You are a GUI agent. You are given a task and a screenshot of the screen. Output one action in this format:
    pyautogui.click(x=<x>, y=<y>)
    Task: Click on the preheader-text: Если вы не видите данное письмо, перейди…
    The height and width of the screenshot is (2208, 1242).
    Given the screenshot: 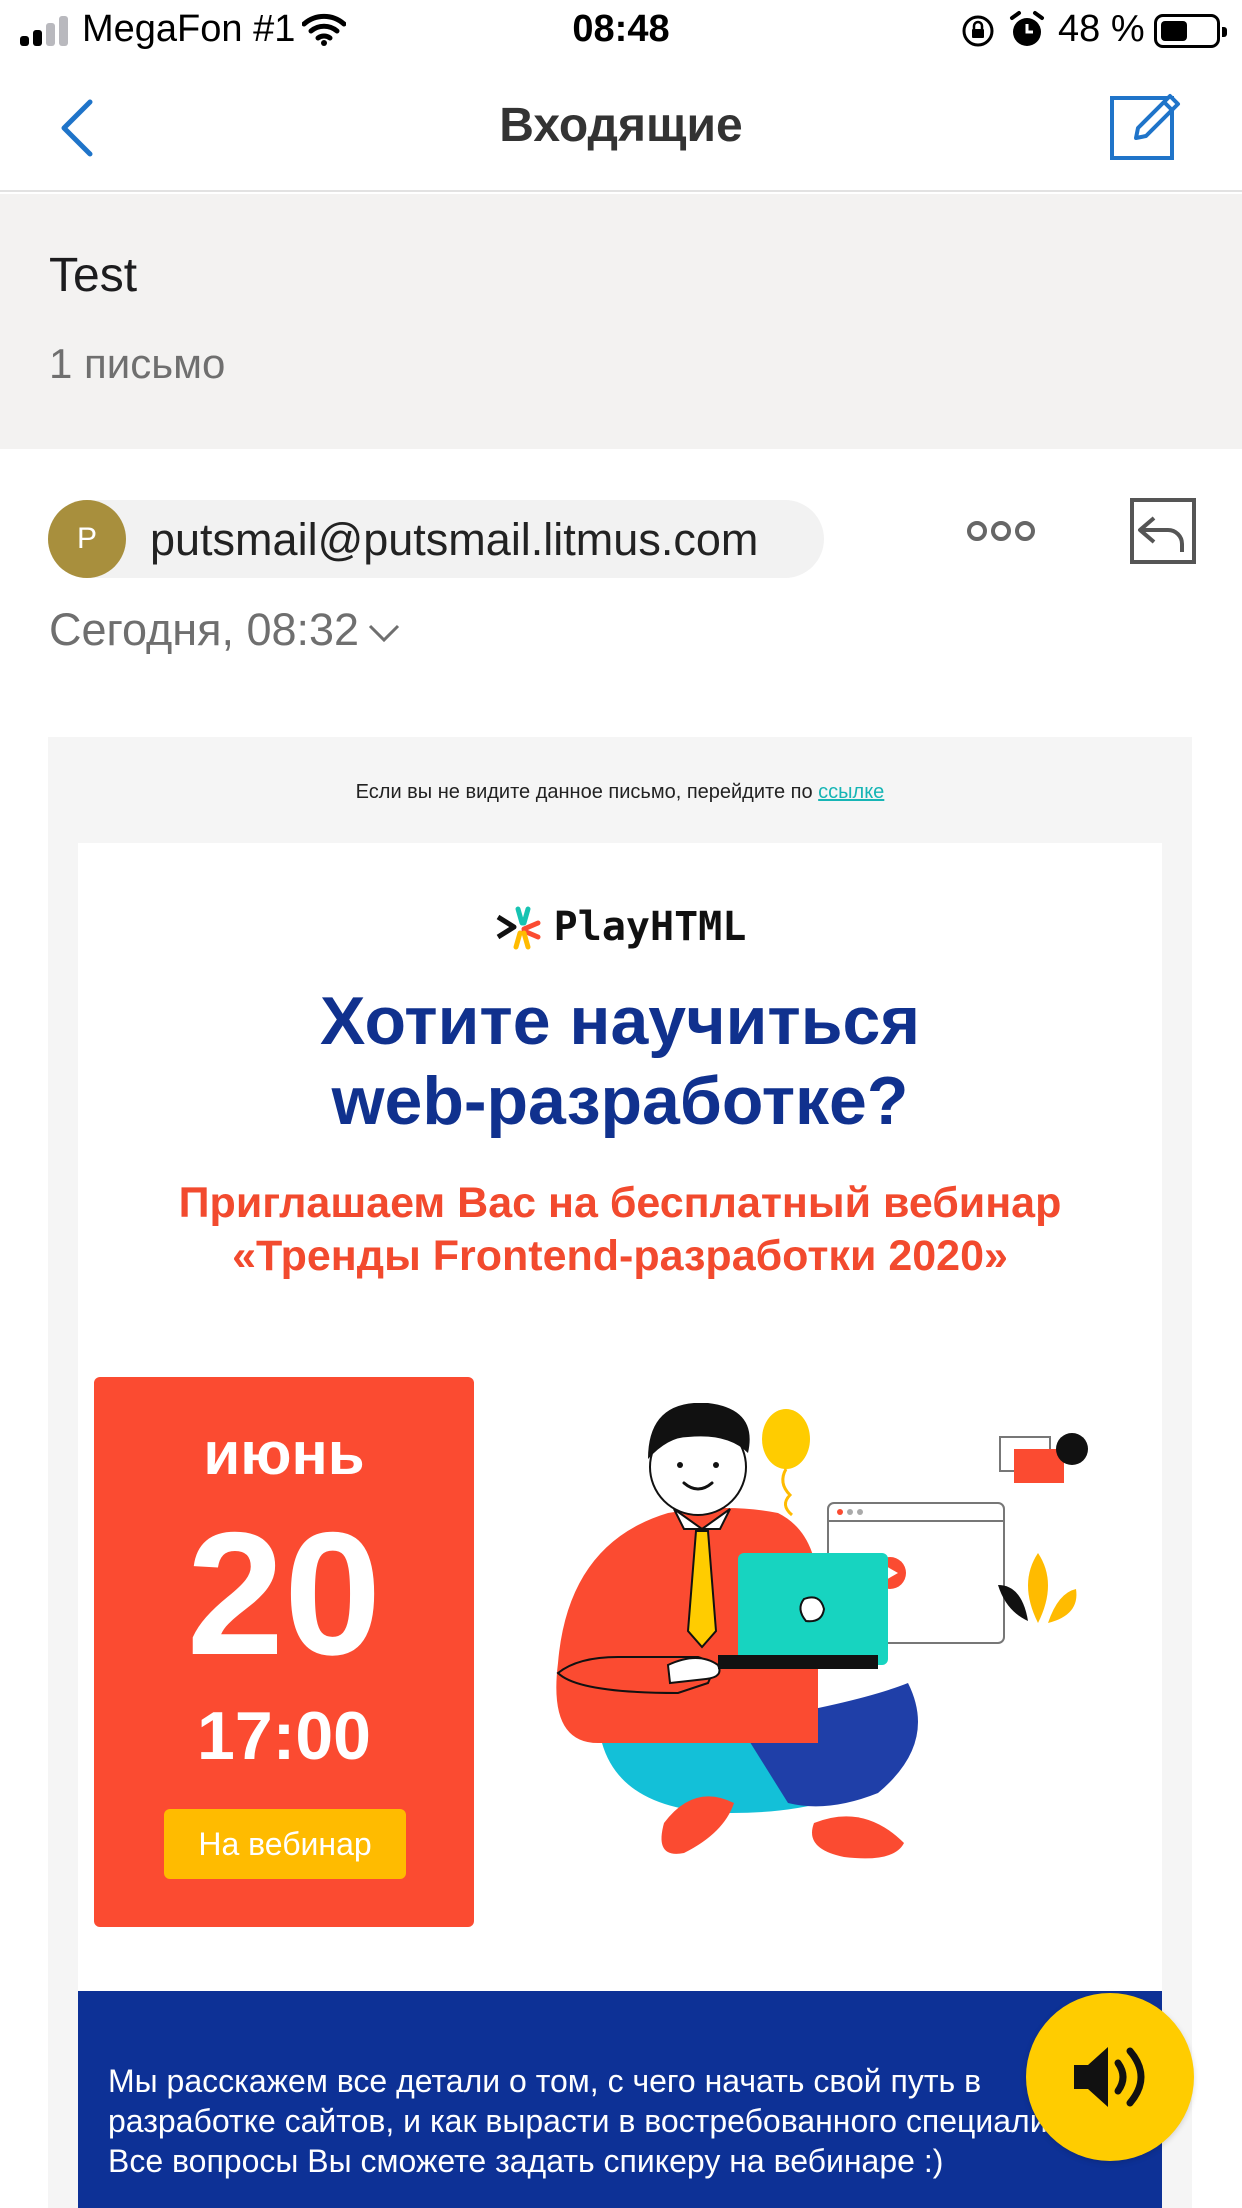 What is the action you would take?
    pyautogui.click(x=587, y=792)
    